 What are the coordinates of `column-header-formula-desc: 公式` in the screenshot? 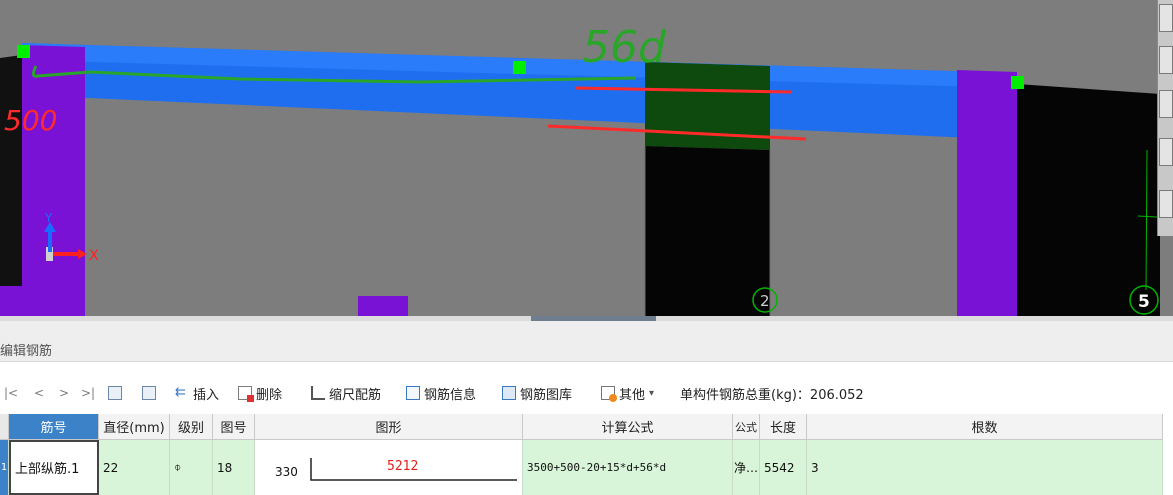 It's located at (746, 427).